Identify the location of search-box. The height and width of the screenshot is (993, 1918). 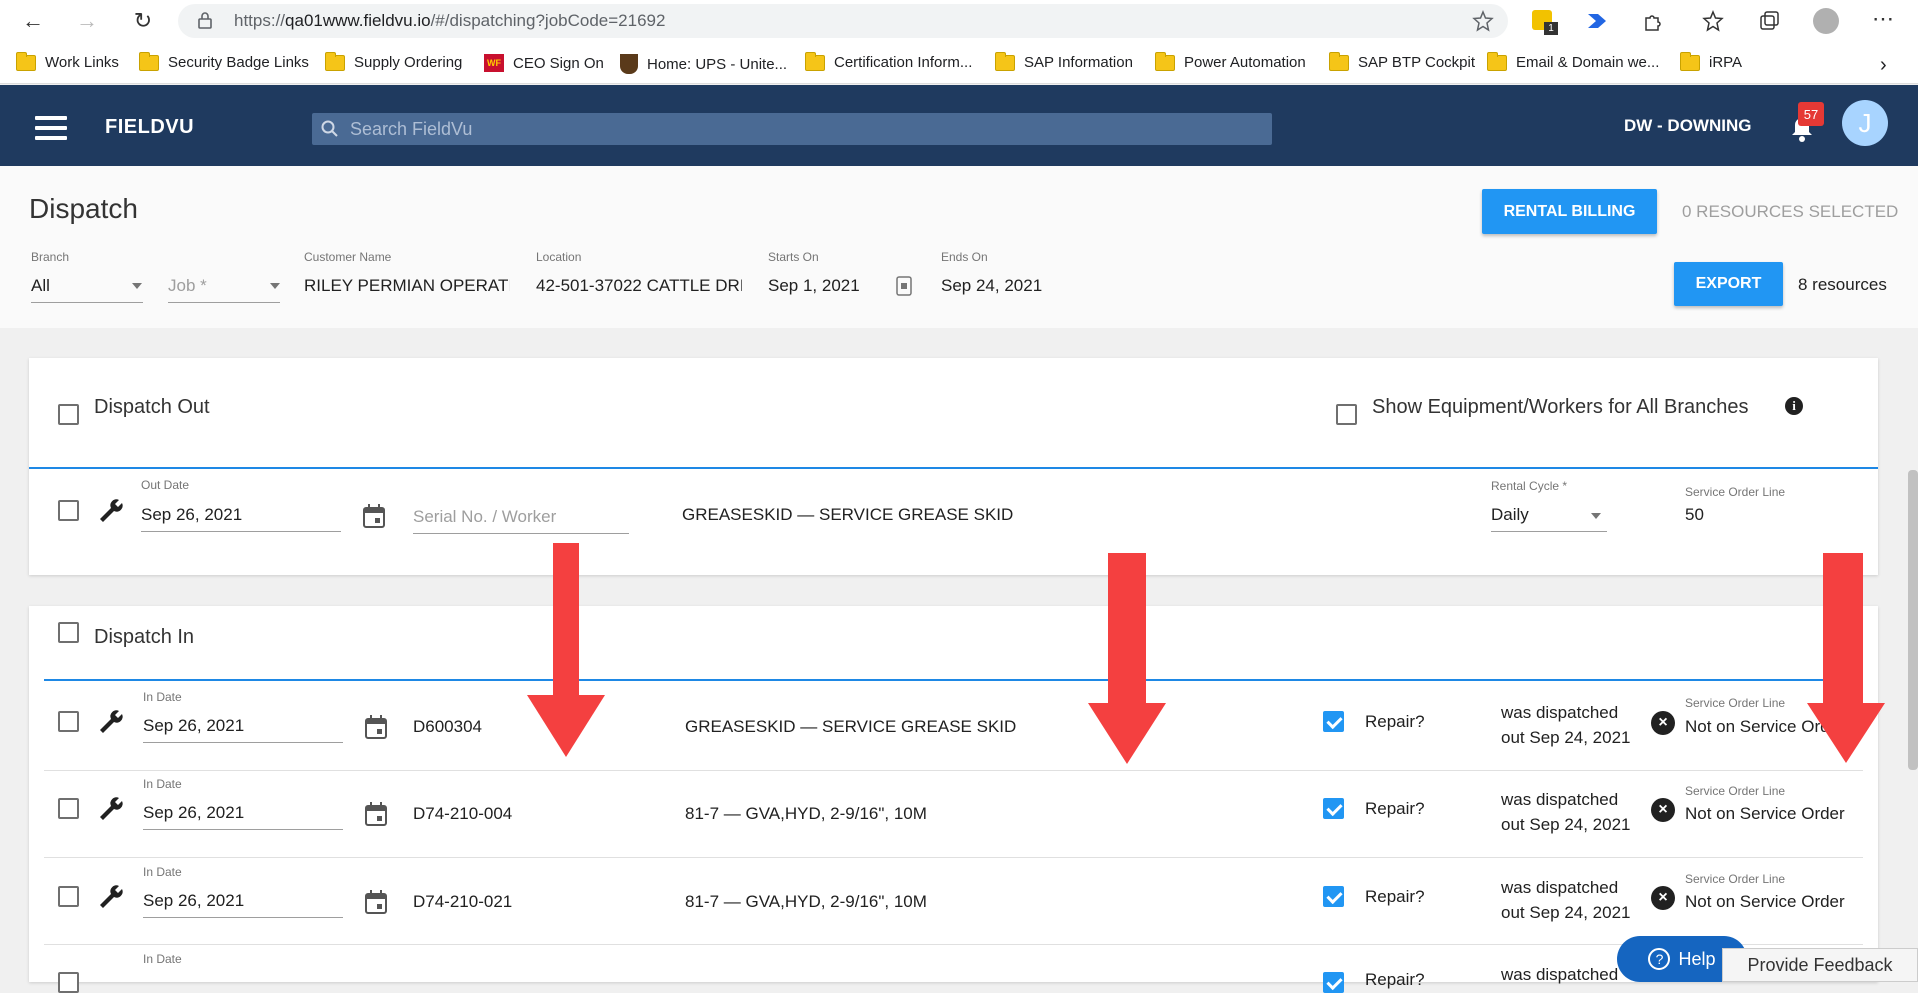
(792, 129).